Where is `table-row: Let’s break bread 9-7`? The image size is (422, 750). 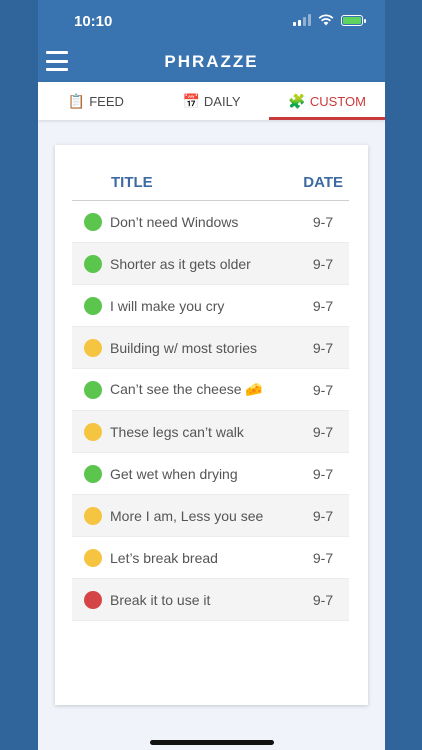 table-row: Let’s break bread 9-7 is located at coordinates (210, 558).